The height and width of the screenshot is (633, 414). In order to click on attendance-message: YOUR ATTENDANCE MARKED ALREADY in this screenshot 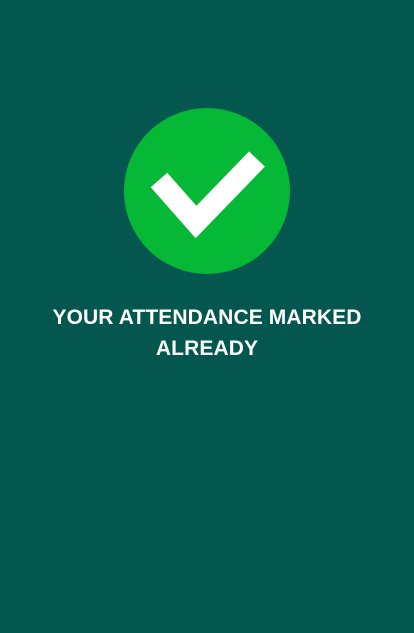, I will do `click(207, 333)`.